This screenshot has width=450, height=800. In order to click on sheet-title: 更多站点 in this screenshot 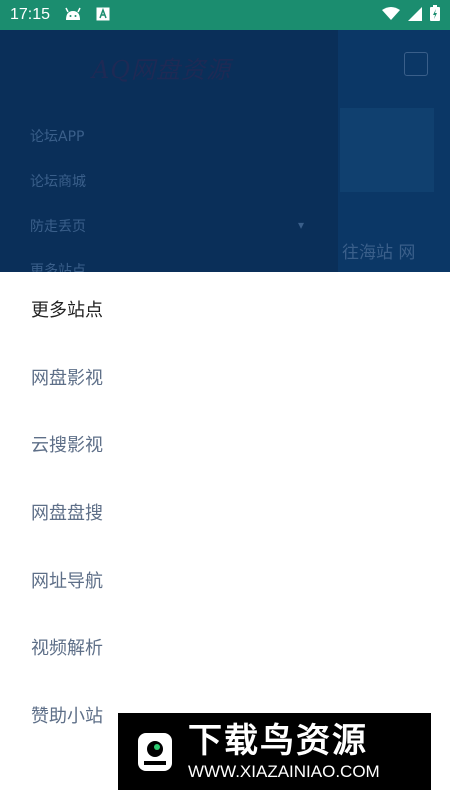, I will do `click(67, 310)`.